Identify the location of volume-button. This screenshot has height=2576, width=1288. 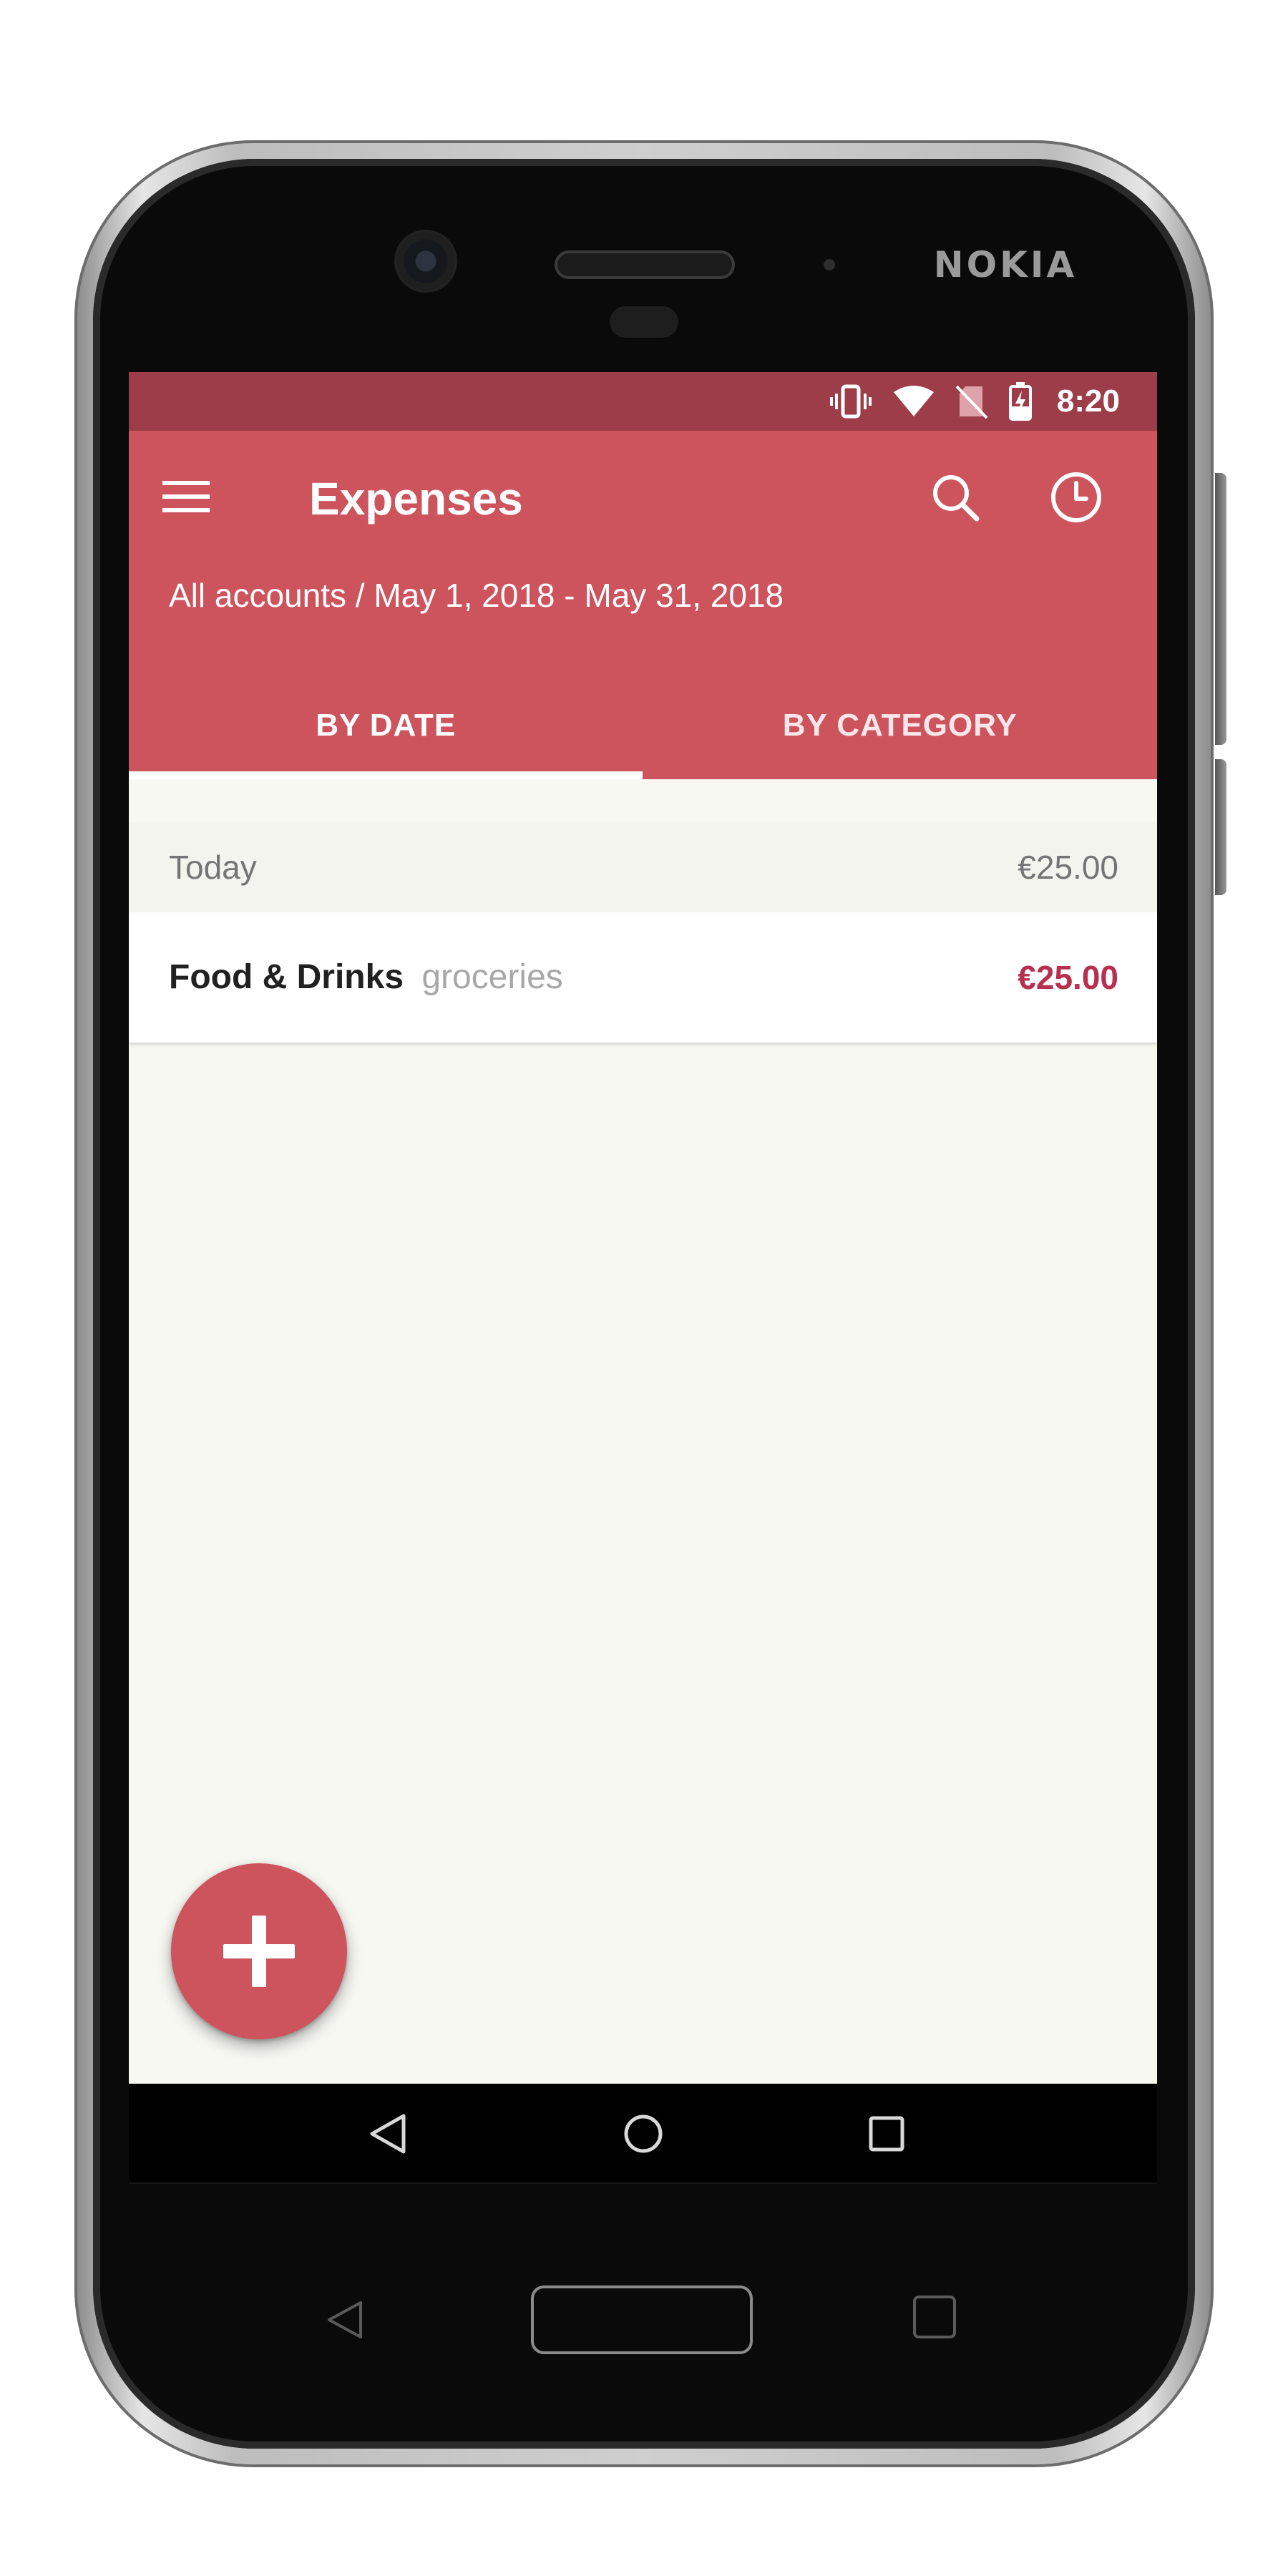
(1220, 609).